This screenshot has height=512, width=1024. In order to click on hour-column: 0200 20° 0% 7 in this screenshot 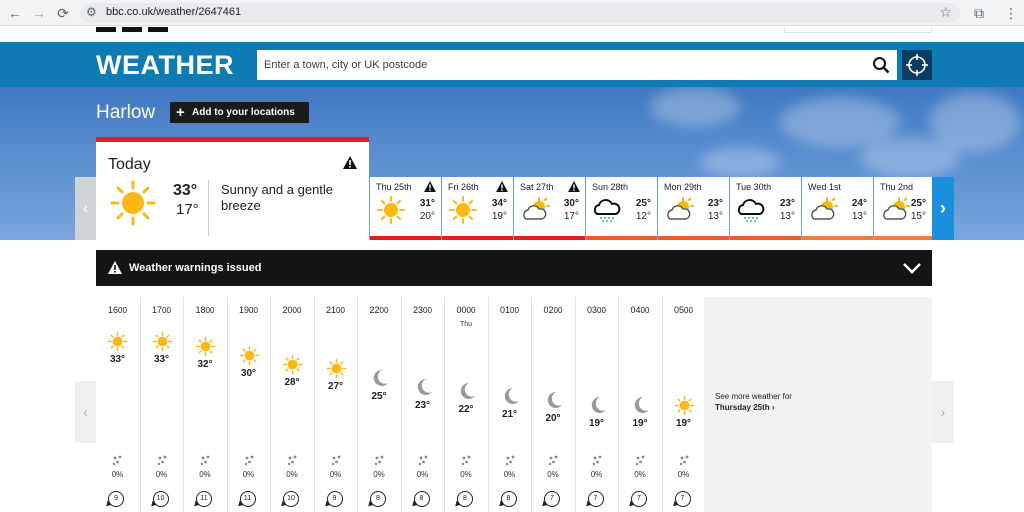, I will do `click(552, 404)`.